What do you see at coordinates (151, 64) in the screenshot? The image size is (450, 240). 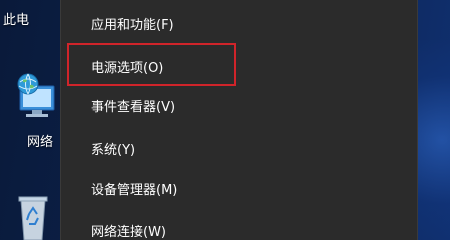 I see `power-options-highlight-box` at bounding box center [151, 64].